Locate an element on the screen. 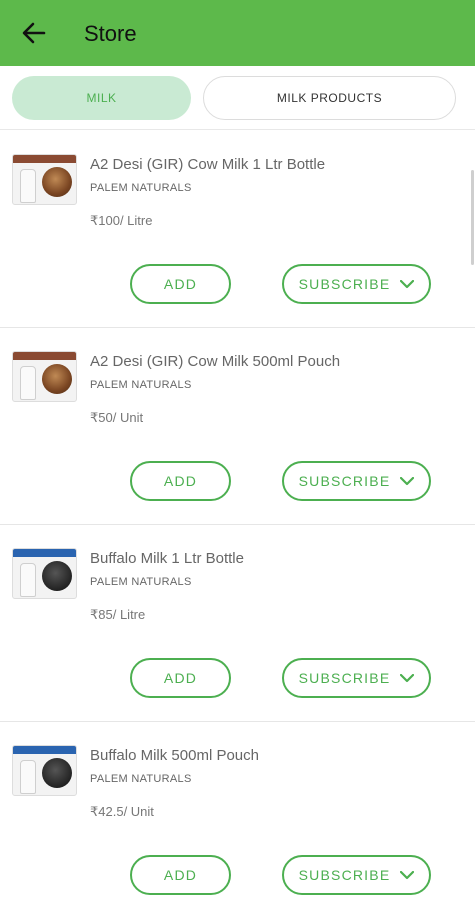 The width and height of the screenshot is (475, 900). category-tabs: MILK MILK PRODUCTS is located at coordinates (237, 98).